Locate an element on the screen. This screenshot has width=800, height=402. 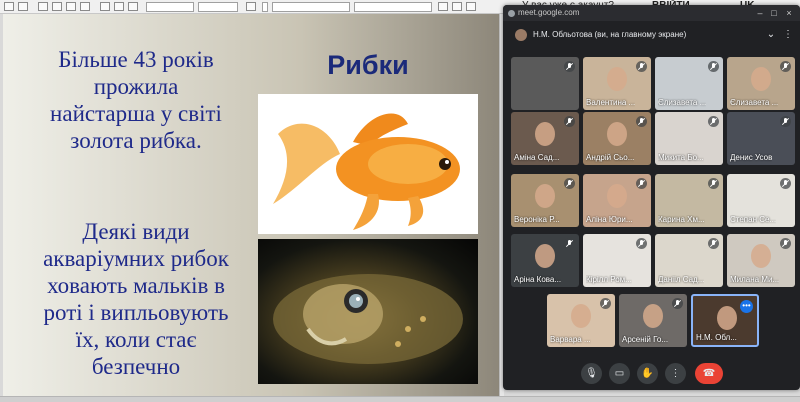
participant-tile: Денис Усов is located at coordinates (761, 138).